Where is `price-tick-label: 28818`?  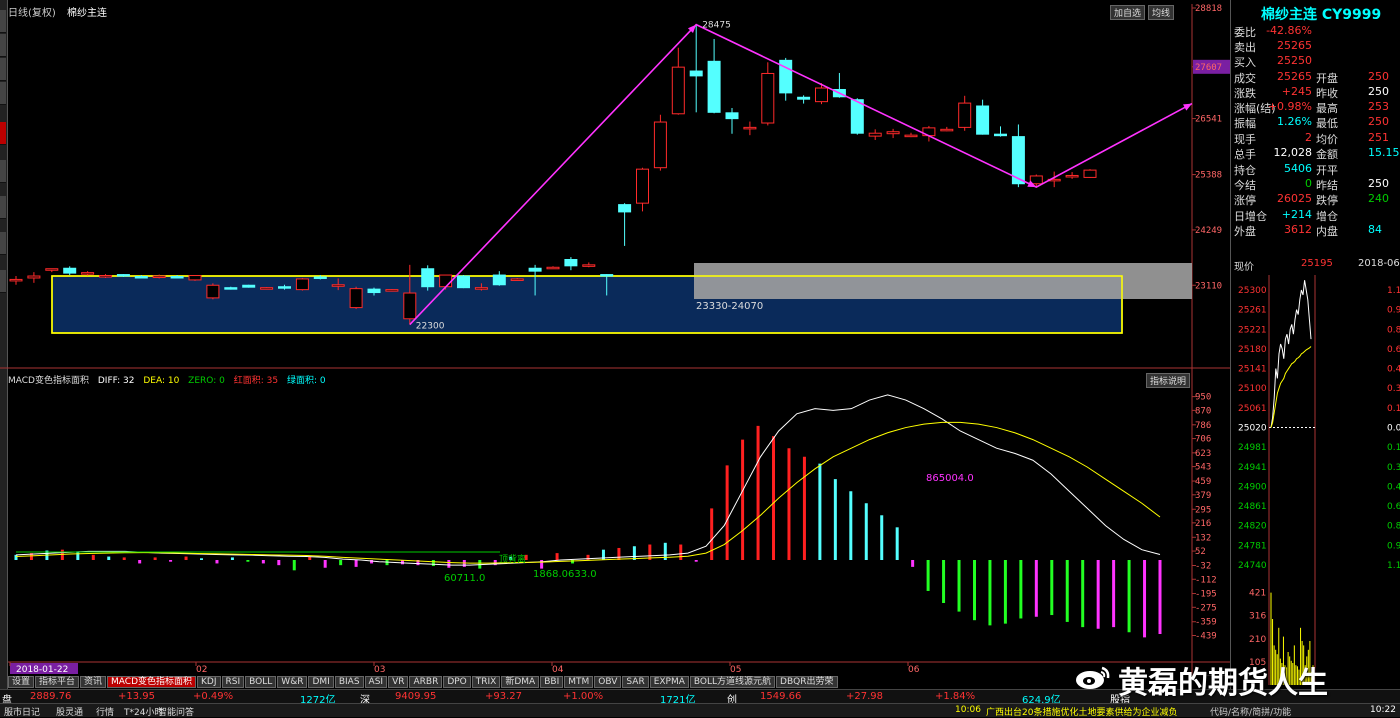 price-tick-label: 28818 is located at coordinates (1208, 9).